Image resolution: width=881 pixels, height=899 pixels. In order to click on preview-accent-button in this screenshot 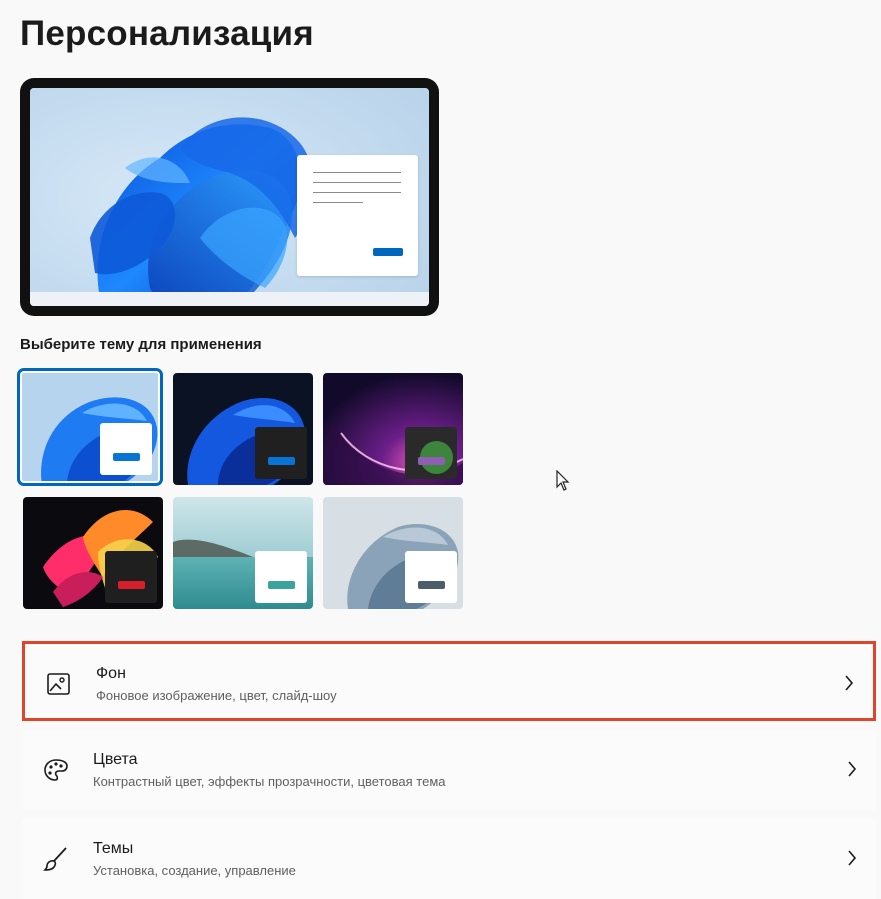, I will do `click(388, 252)`.